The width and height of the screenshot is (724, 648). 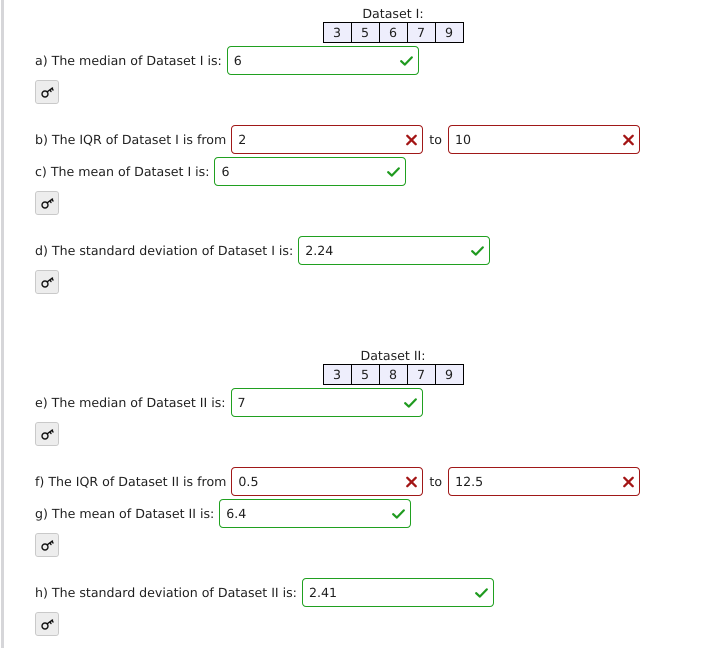 What do you see at coordinates (393, 356) in the screenshot?
I see `dataset-title: Dataset II:` at bounding box center [393, 356].